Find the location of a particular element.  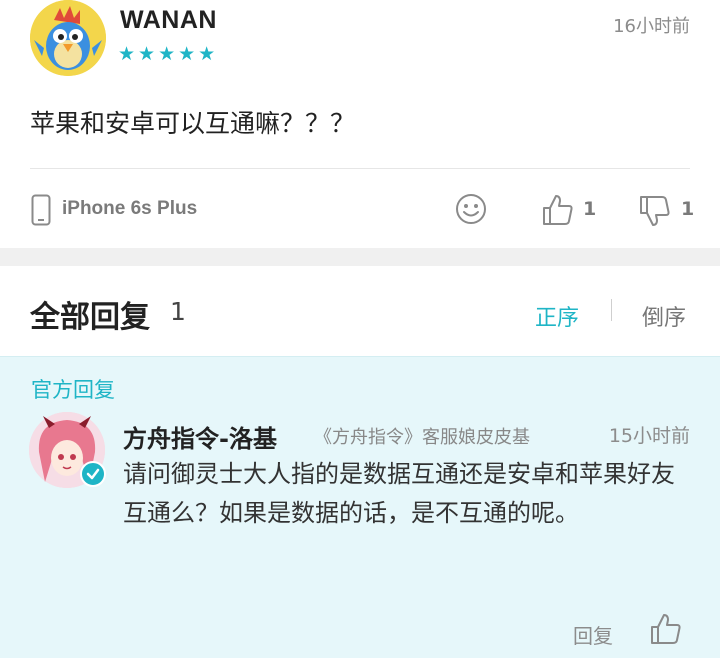

sort-ascending-tab: 正序 is located at coordinates (557, 316).